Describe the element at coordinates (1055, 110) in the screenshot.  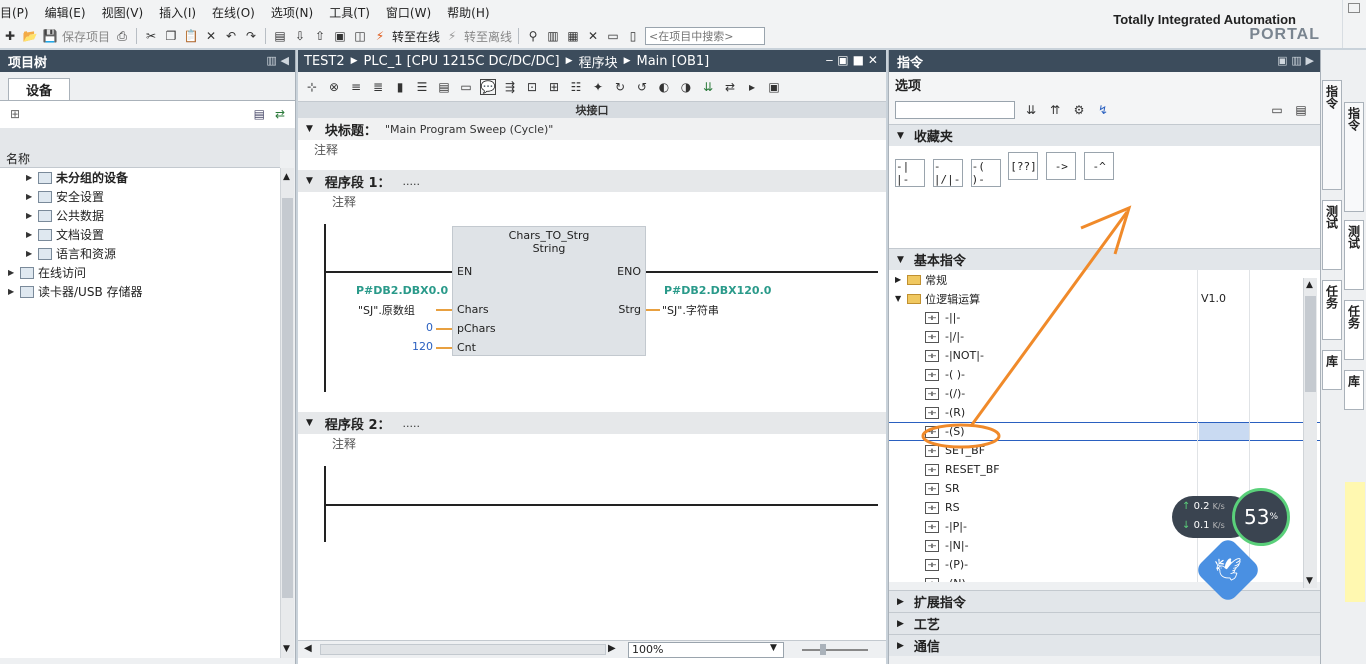
I see `search-up-icon: ⇈` at that location.